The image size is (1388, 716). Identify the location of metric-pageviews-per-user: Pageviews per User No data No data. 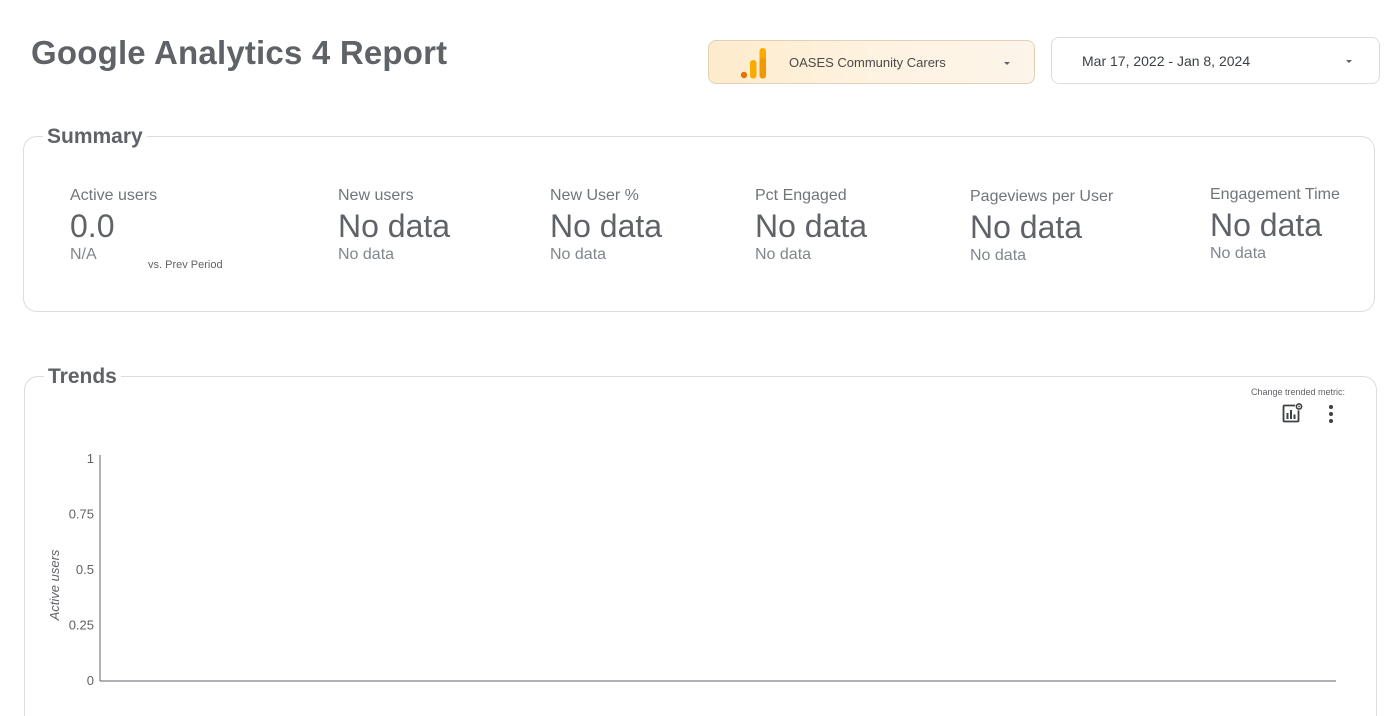
(1041, 226).